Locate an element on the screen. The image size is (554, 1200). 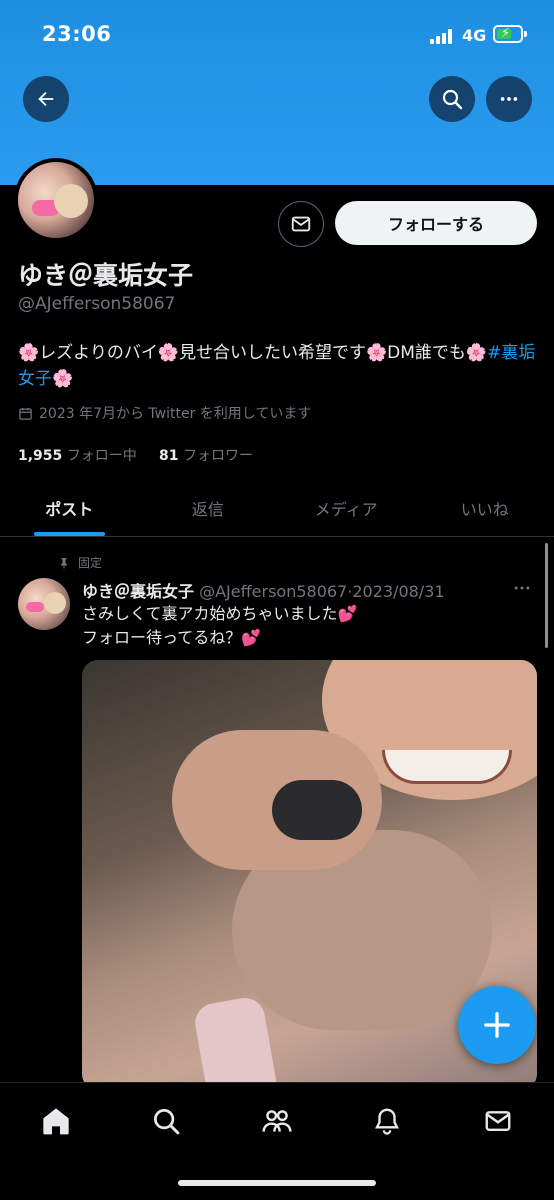
nav-search is located at coordinates (166, 1121).